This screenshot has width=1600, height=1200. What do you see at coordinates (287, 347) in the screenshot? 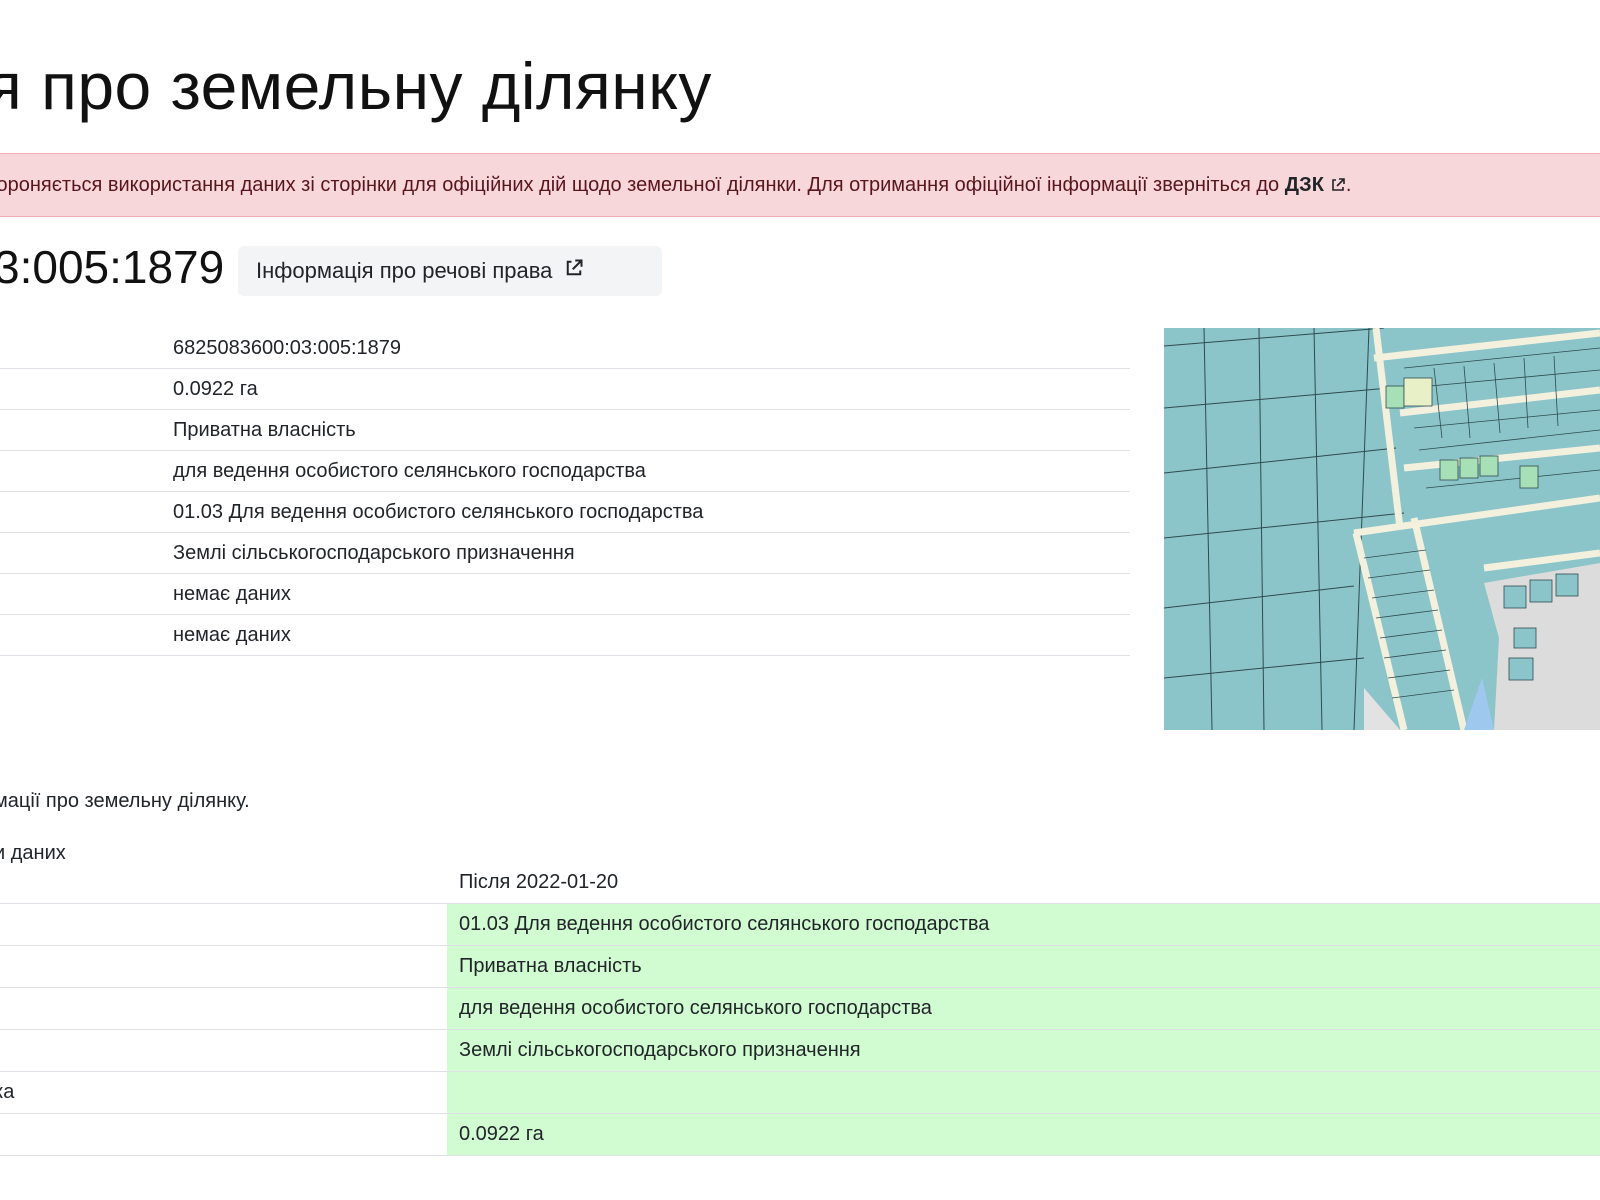
I see `info-value: 6825083600:03:005:1879` at bounding box center [287, 347].